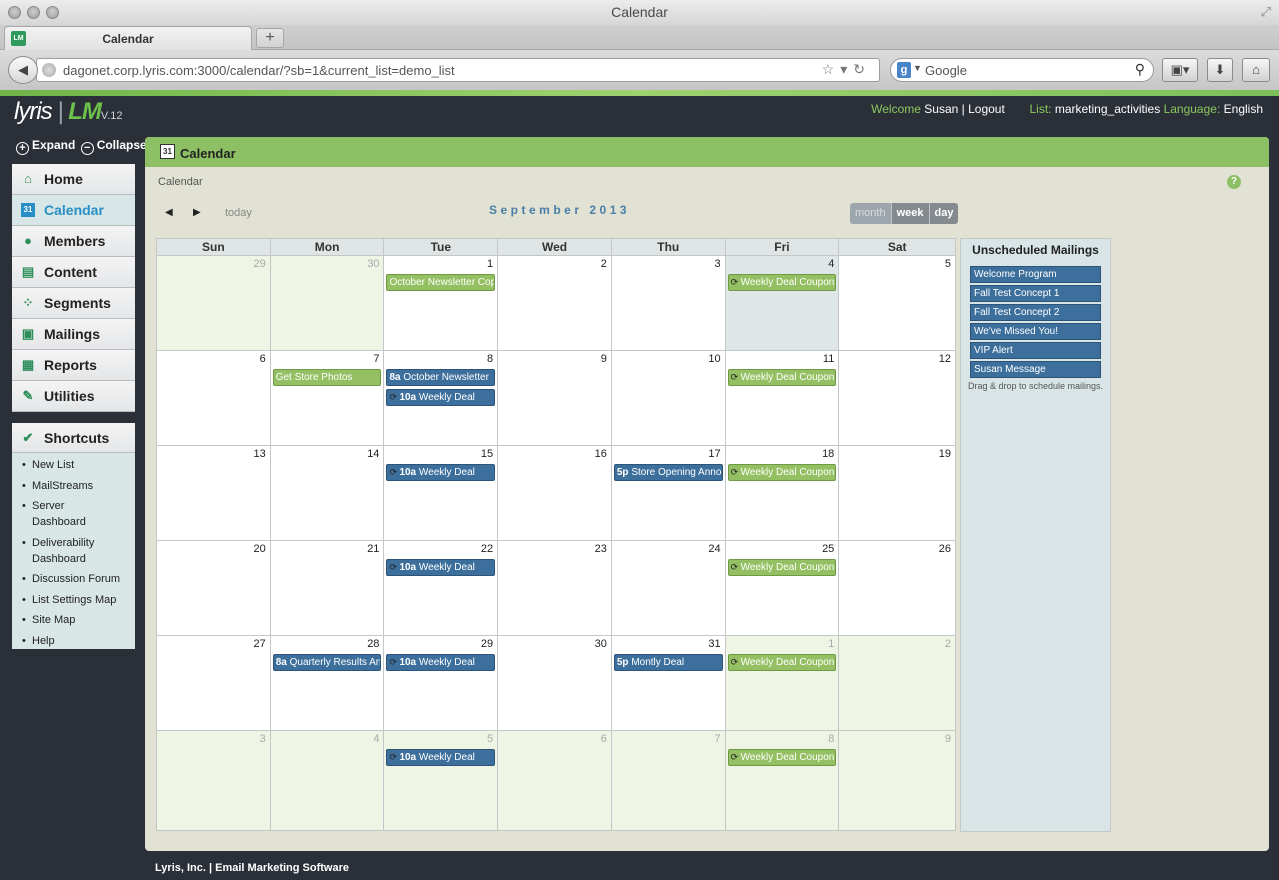 This screenshot has height=880, width=1279. What do you see at coordinates (23, 70) in the screenshot?
I see `back-button: ◀` at bounding box center [23, 70].